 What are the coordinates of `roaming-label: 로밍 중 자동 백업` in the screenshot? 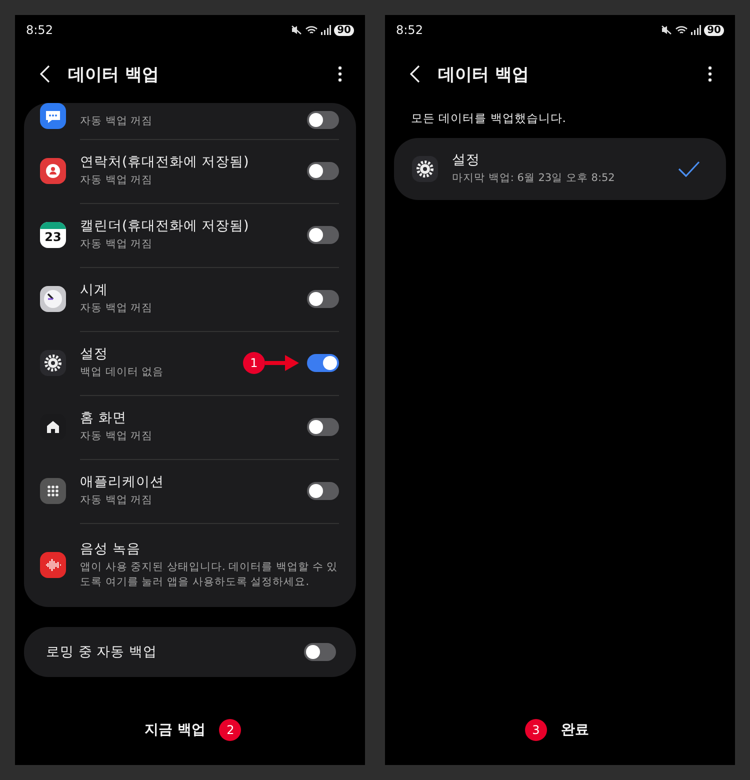 It's located at (101, 652).